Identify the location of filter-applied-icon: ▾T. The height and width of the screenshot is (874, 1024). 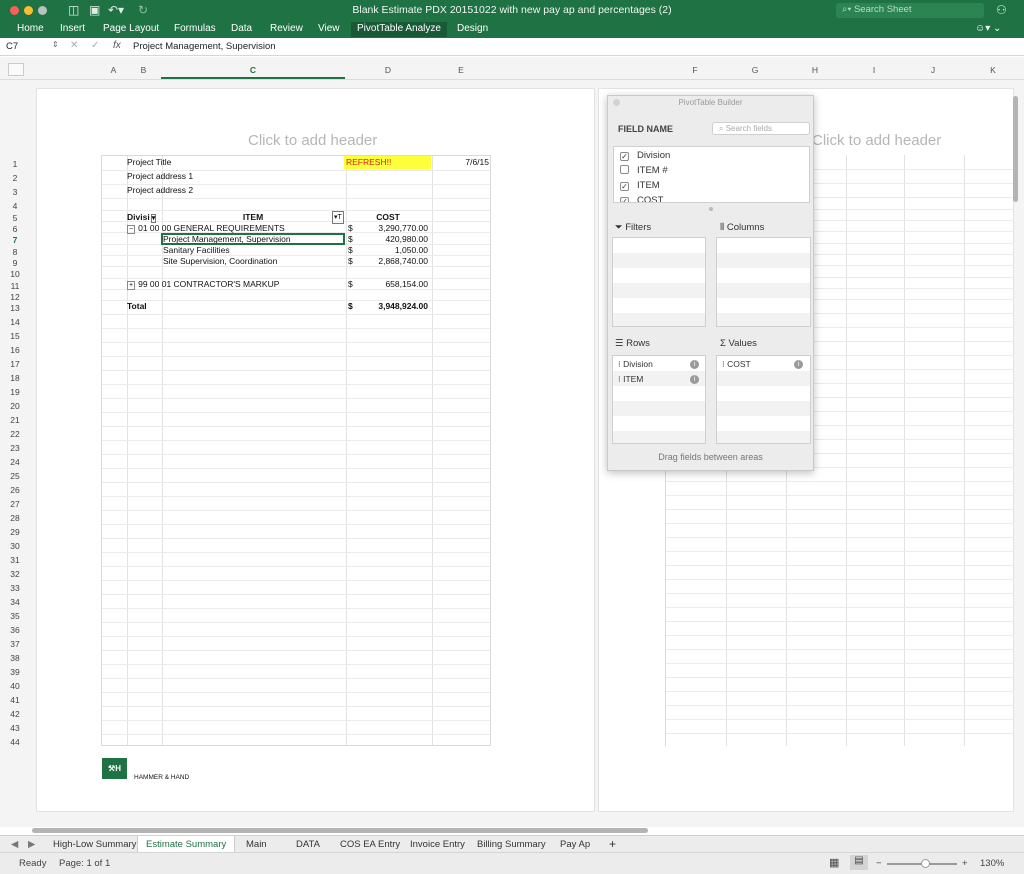
(338, 217).